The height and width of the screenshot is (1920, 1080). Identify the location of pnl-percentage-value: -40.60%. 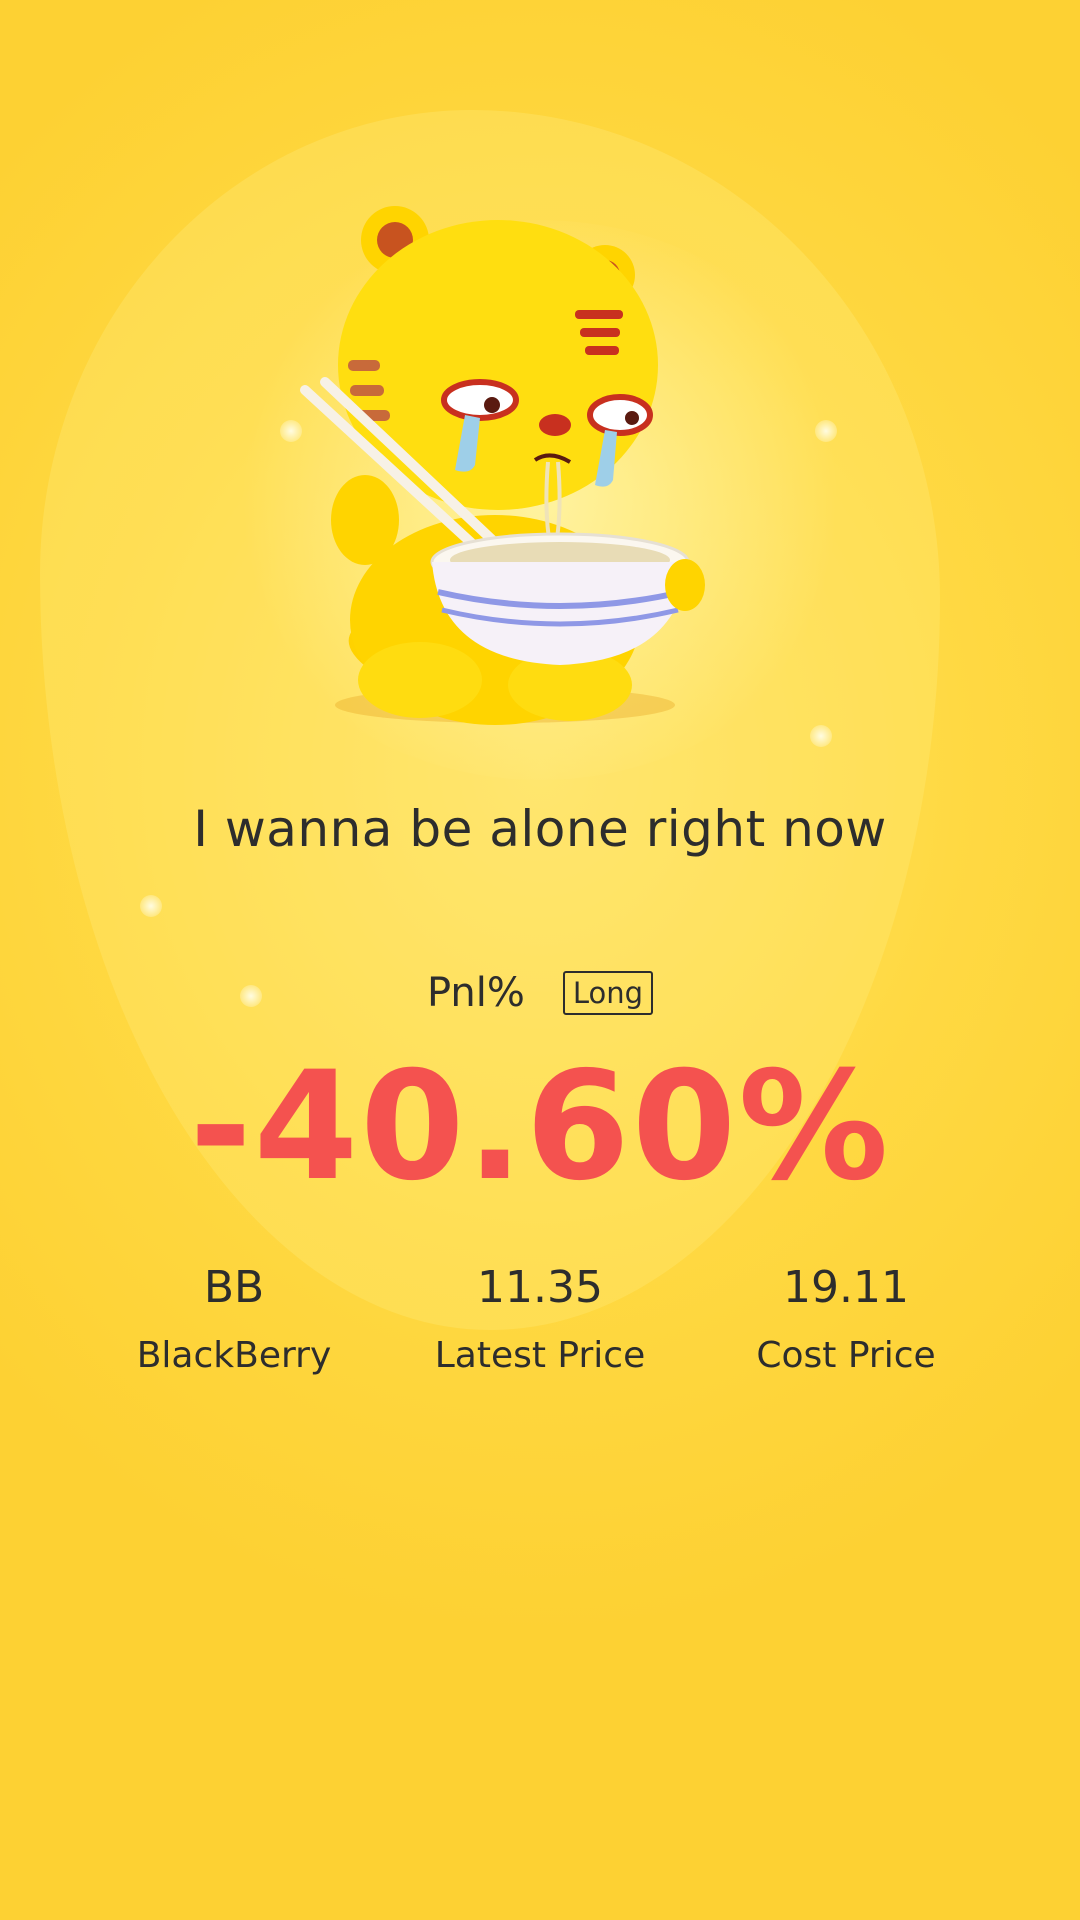
(540, 1127).